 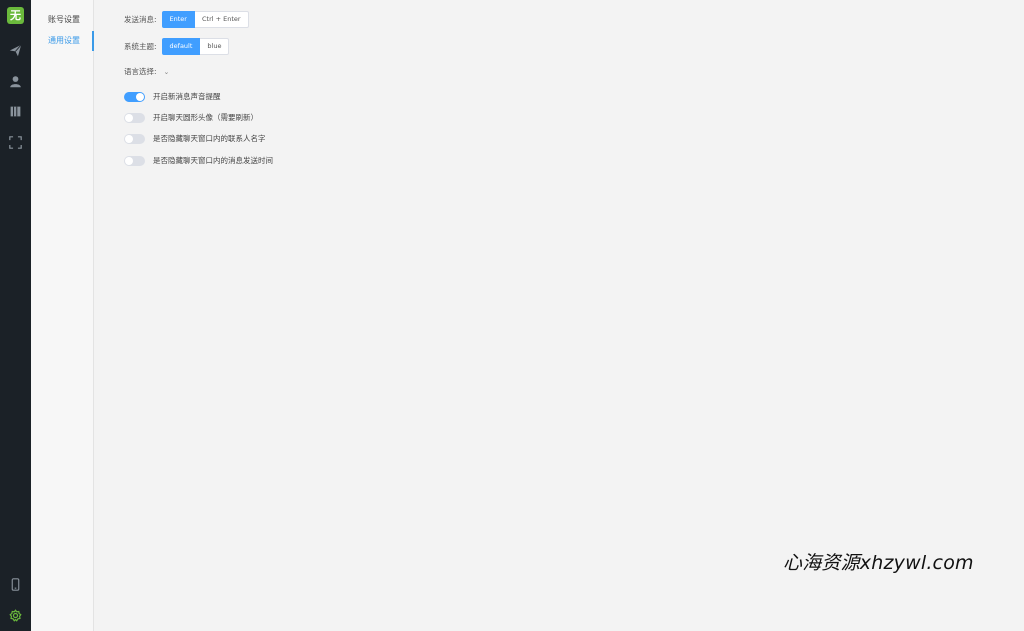 I want to click on send-message-row: 发送消息: Enter Ctrl + Enter, so click(x=186, y=19).